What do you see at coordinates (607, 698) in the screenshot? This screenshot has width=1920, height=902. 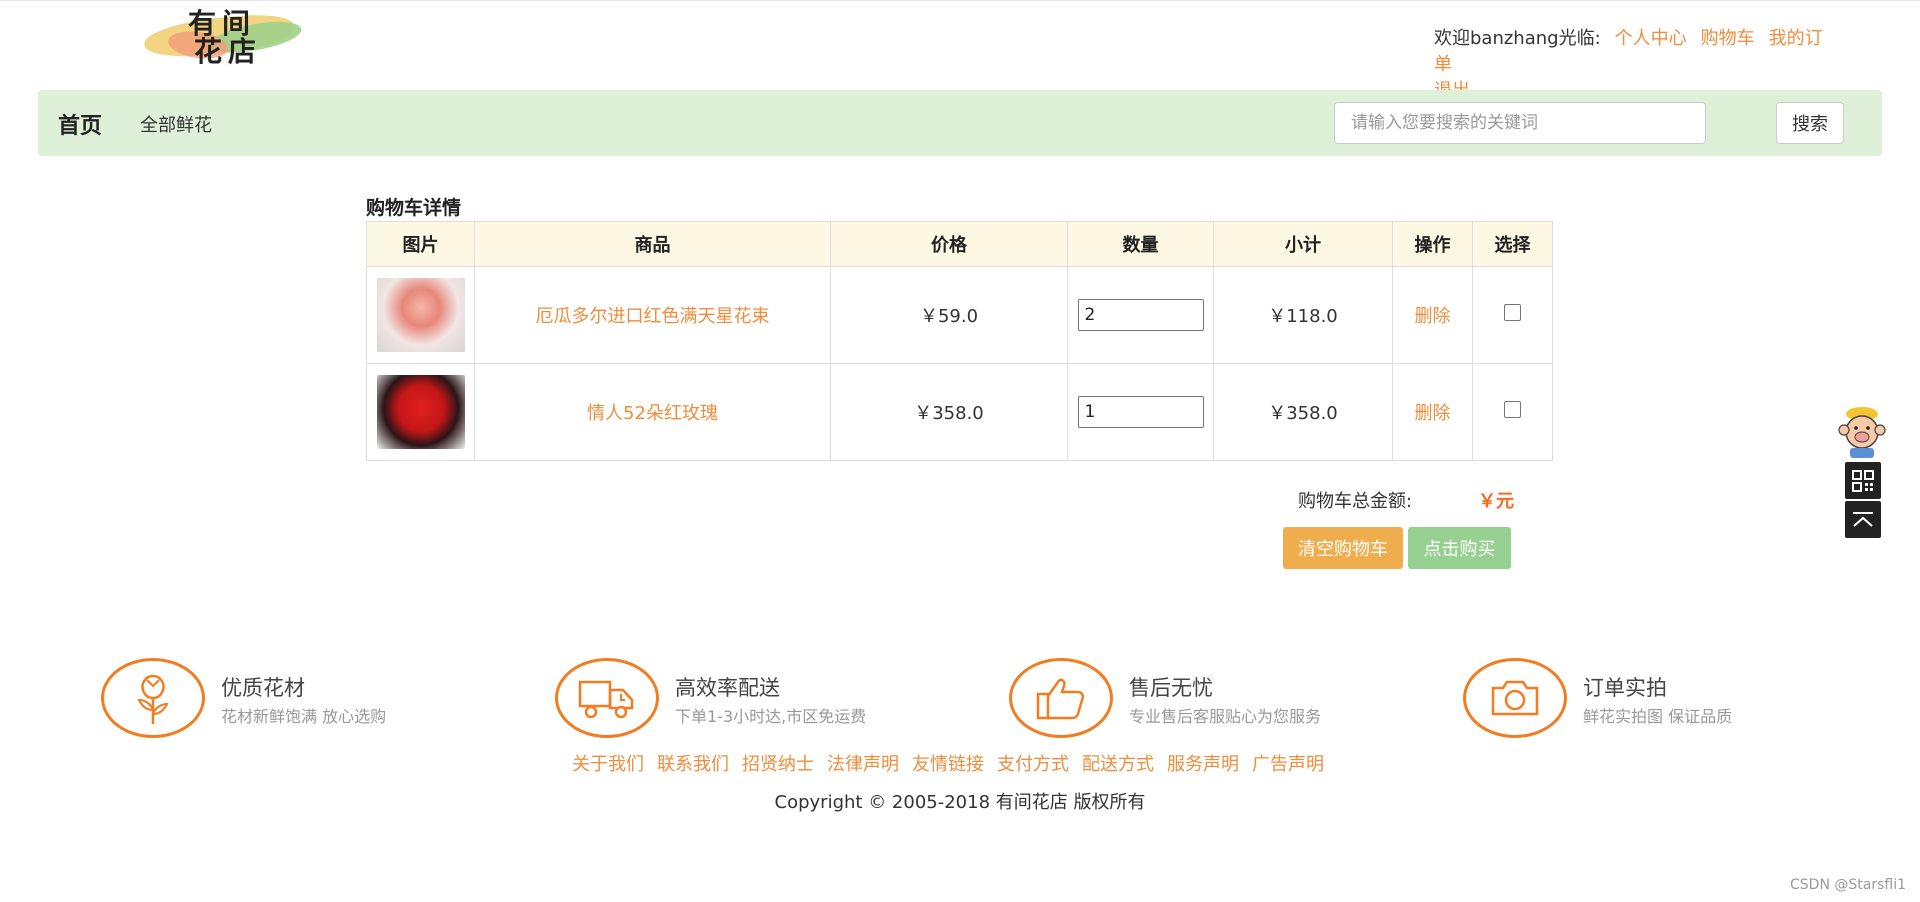 I see `truck-icon` at bounding box center [607, 698].